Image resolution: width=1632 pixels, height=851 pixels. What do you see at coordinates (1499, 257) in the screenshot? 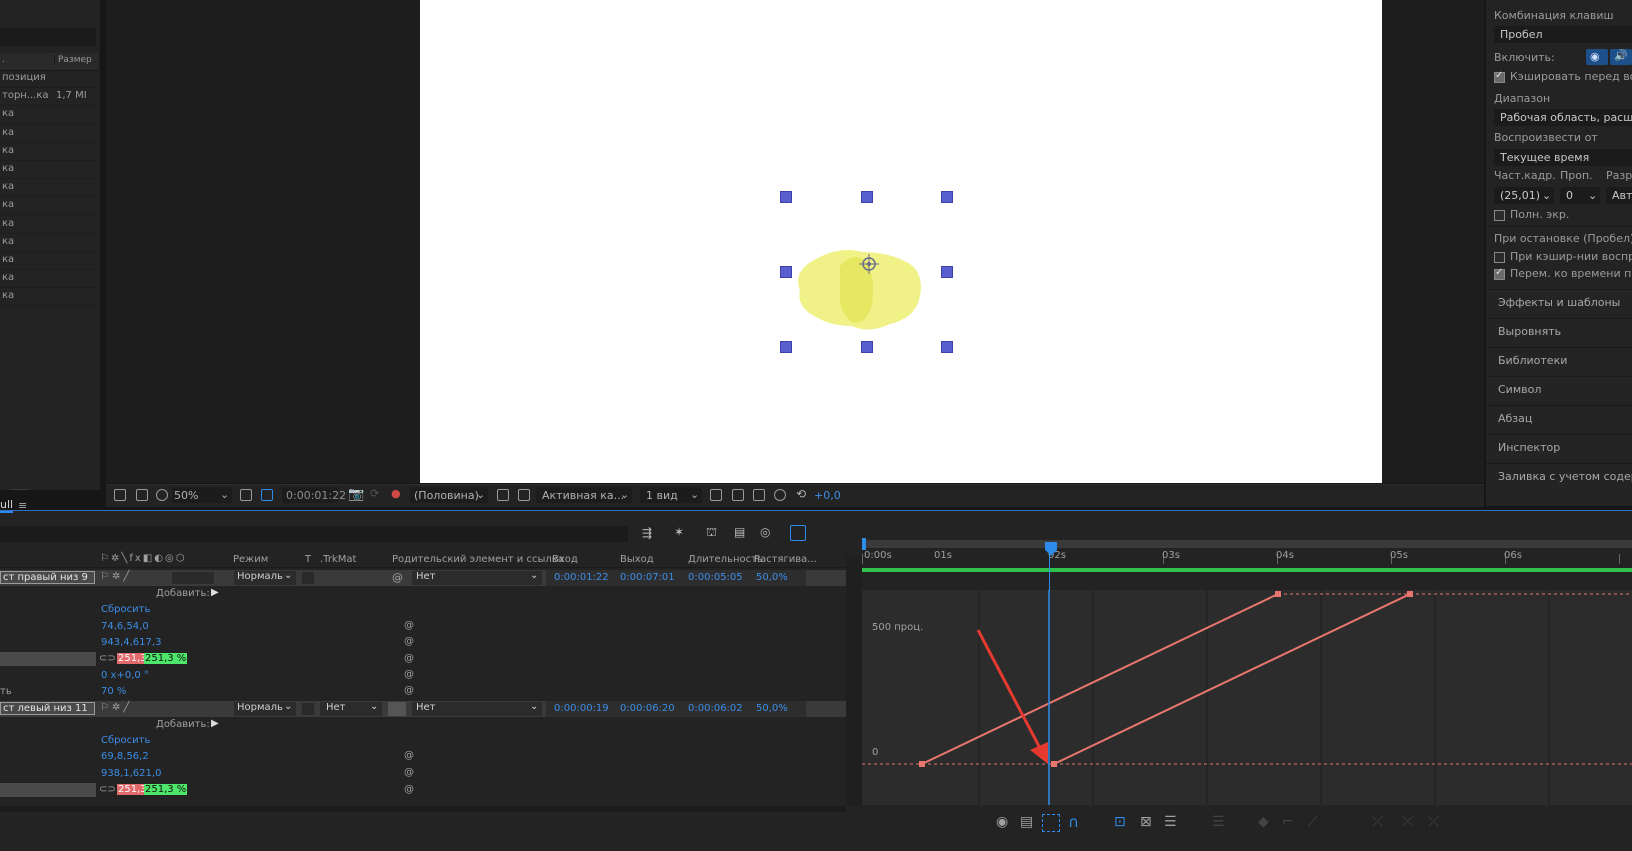
I see `on-stop-cache-checkbox` at bounding box center [1499, 257].